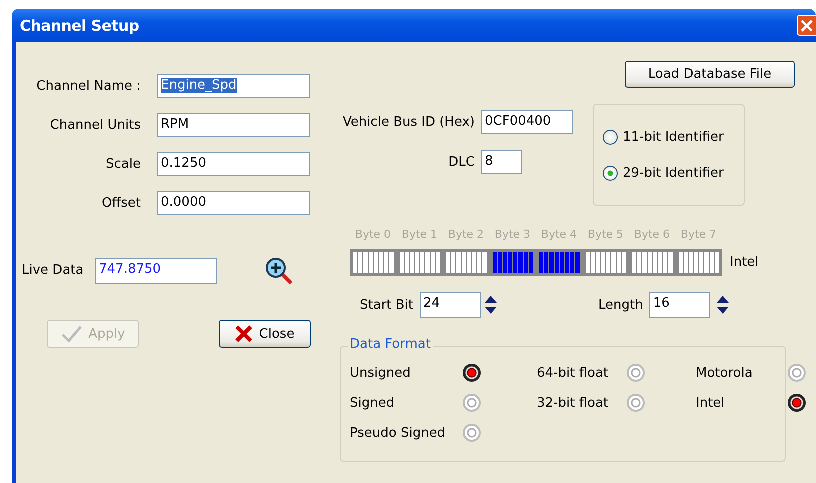  I want to click on byte-label: Byte 3, so click(513, 234).